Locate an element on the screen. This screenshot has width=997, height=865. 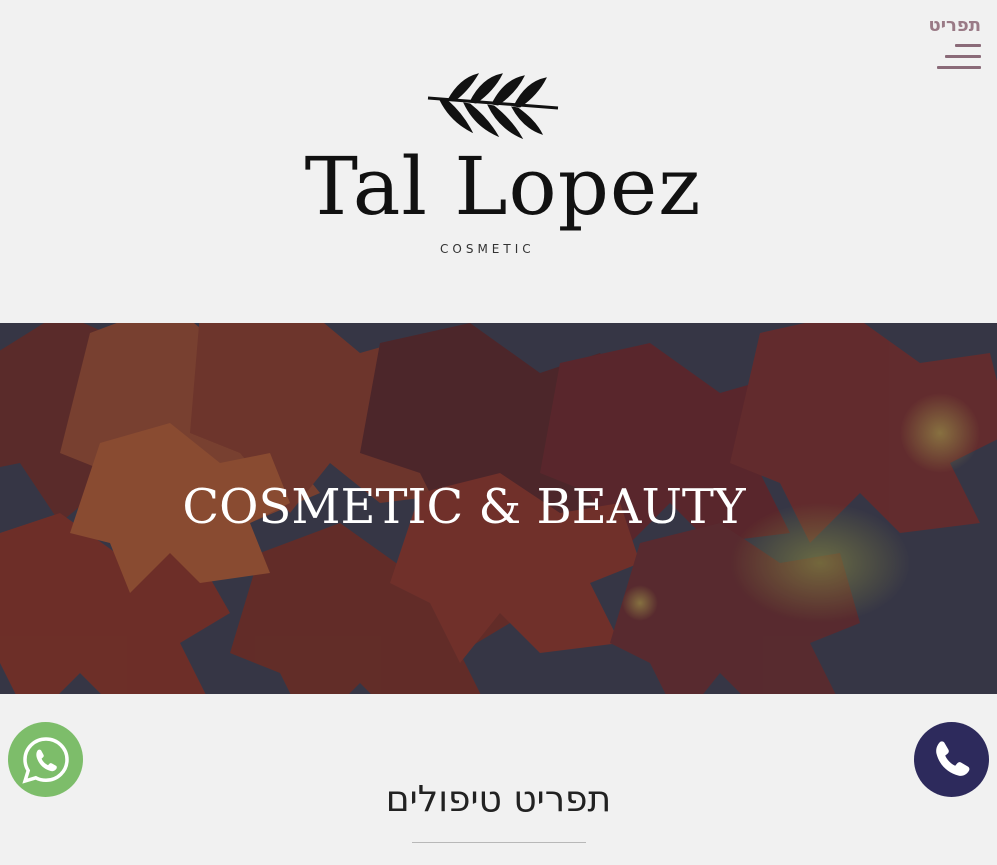
hero-title: COSMETIC & BEAUTY is located at coordinates (464, 507).